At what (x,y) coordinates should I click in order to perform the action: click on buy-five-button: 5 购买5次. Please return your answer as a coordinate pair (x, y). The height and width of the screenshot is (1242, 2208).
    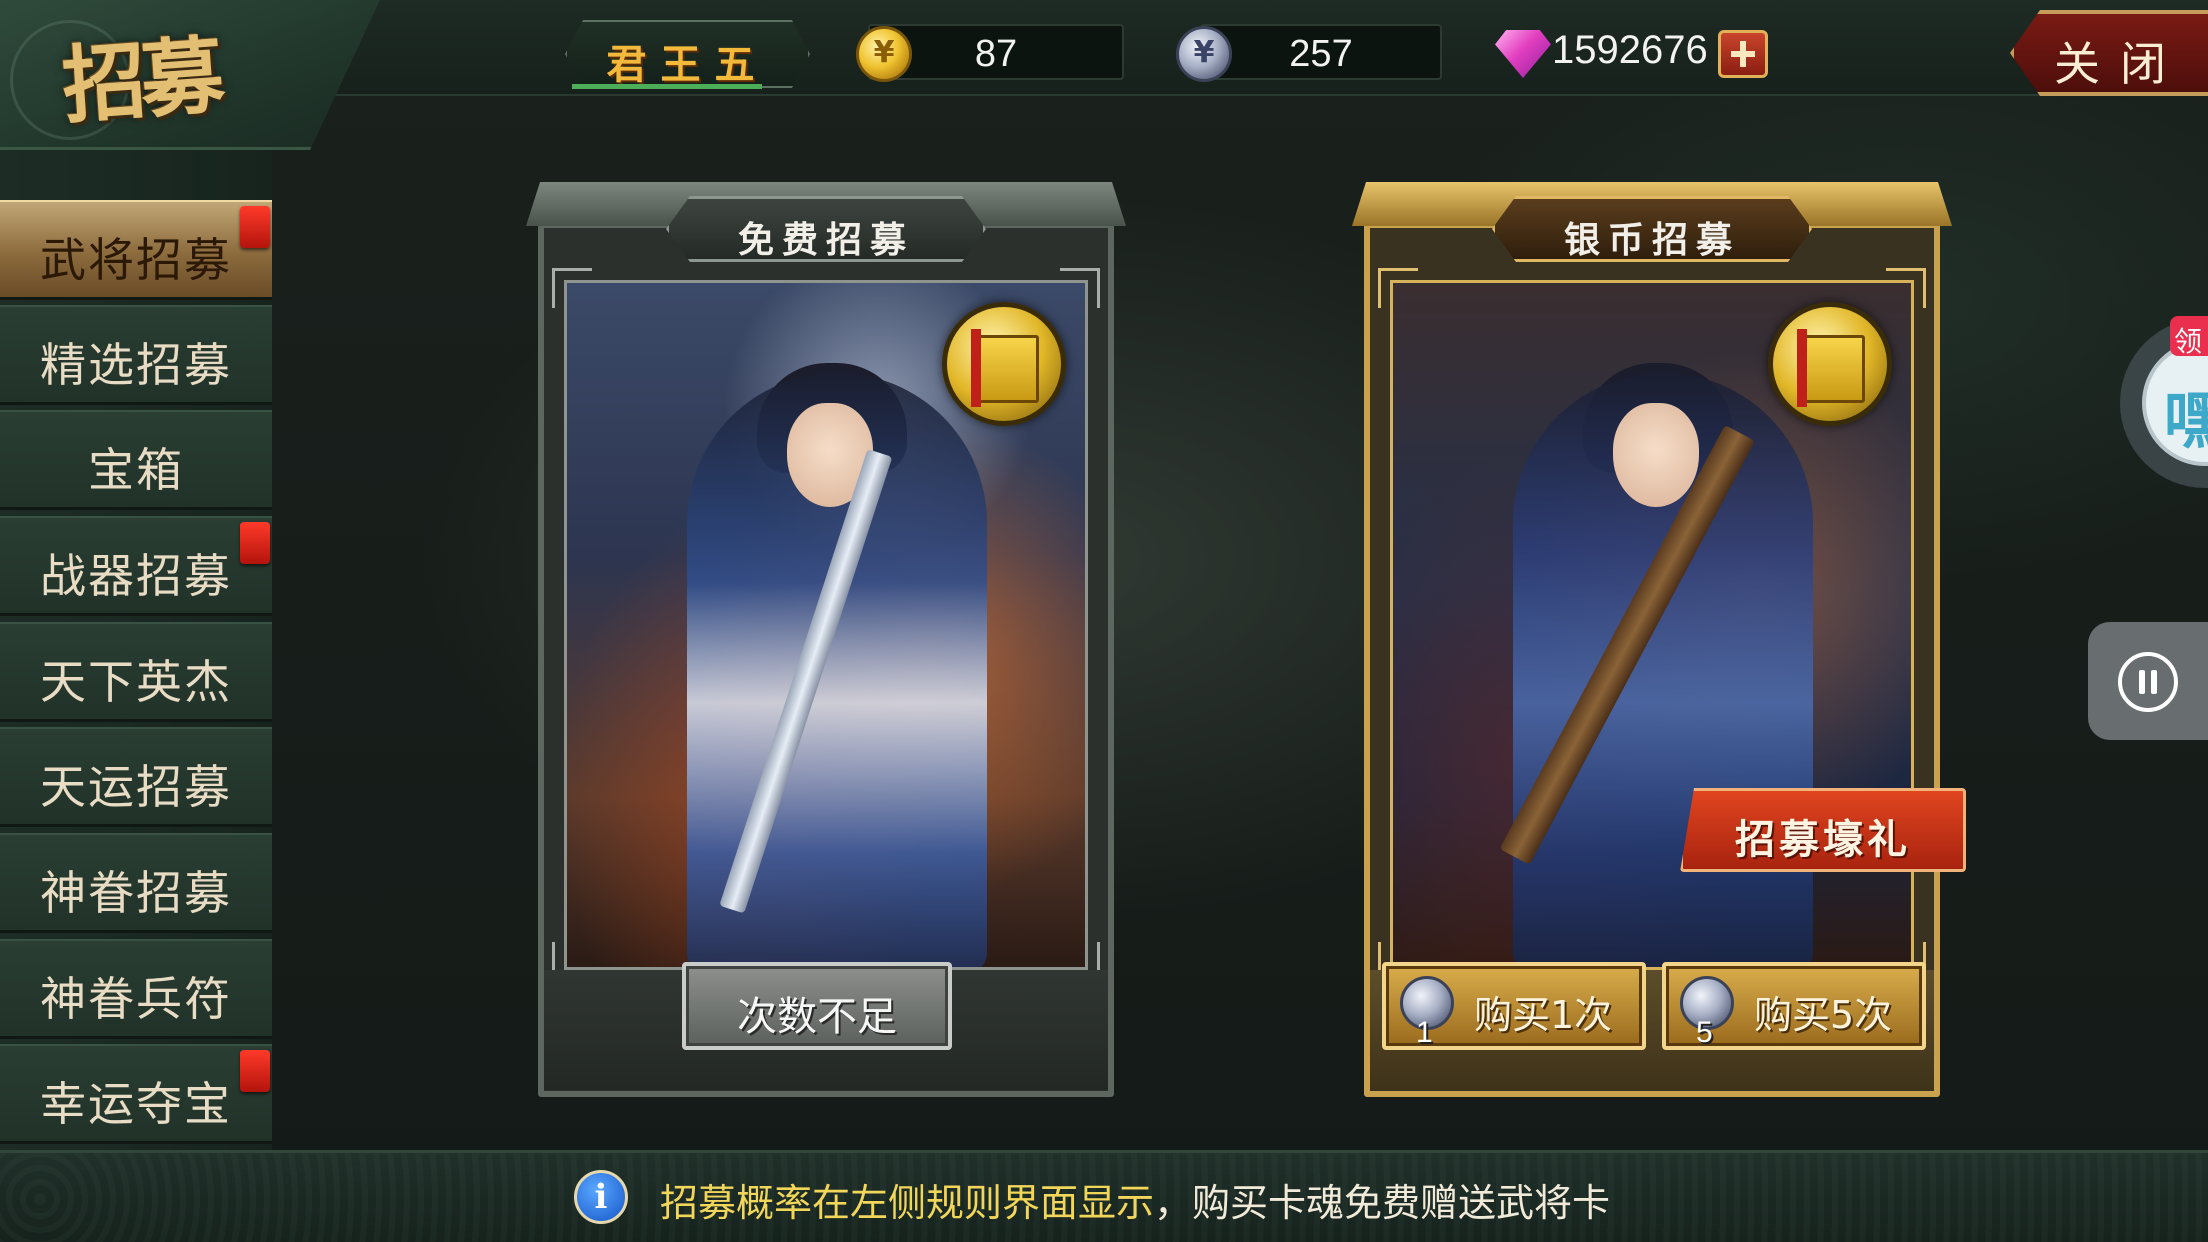
    Looking at the image, I should click on (1794, 1006).